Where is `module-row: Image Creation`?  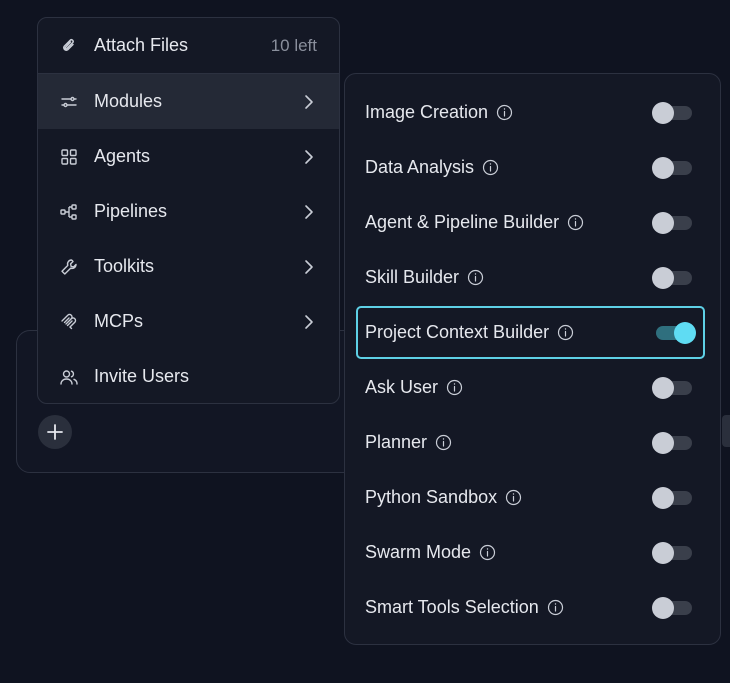 module-row: Image Creation is located at coordinates (532, 112).